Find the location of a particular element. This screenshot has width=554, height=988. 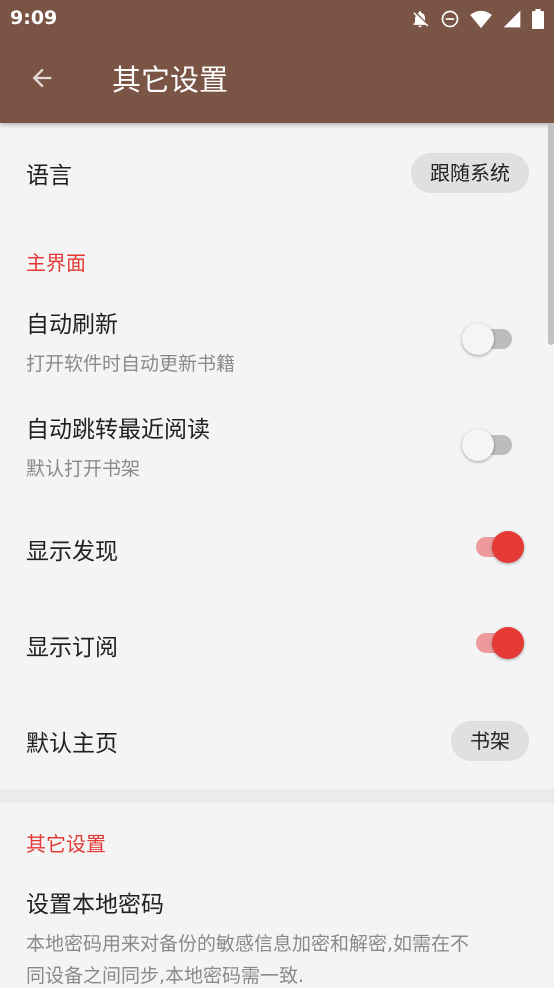

arrow-back-icon is located at coordinates (42, 80).